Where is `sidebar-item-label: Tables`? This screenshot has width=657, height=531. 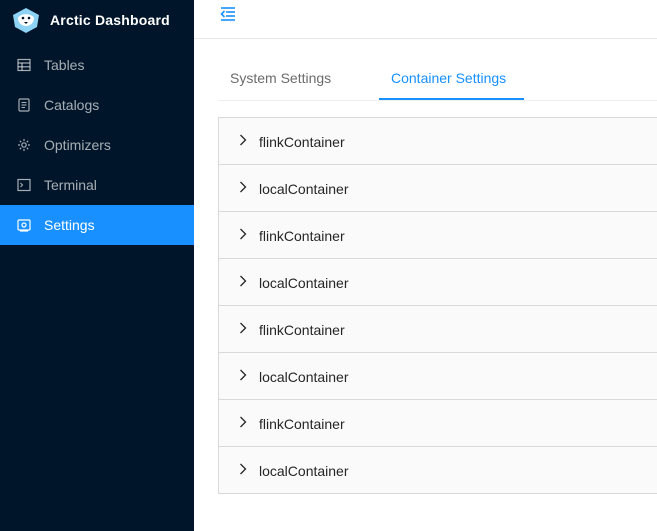 sidebar-item-label: Tables is located at coordinates (64, 65).